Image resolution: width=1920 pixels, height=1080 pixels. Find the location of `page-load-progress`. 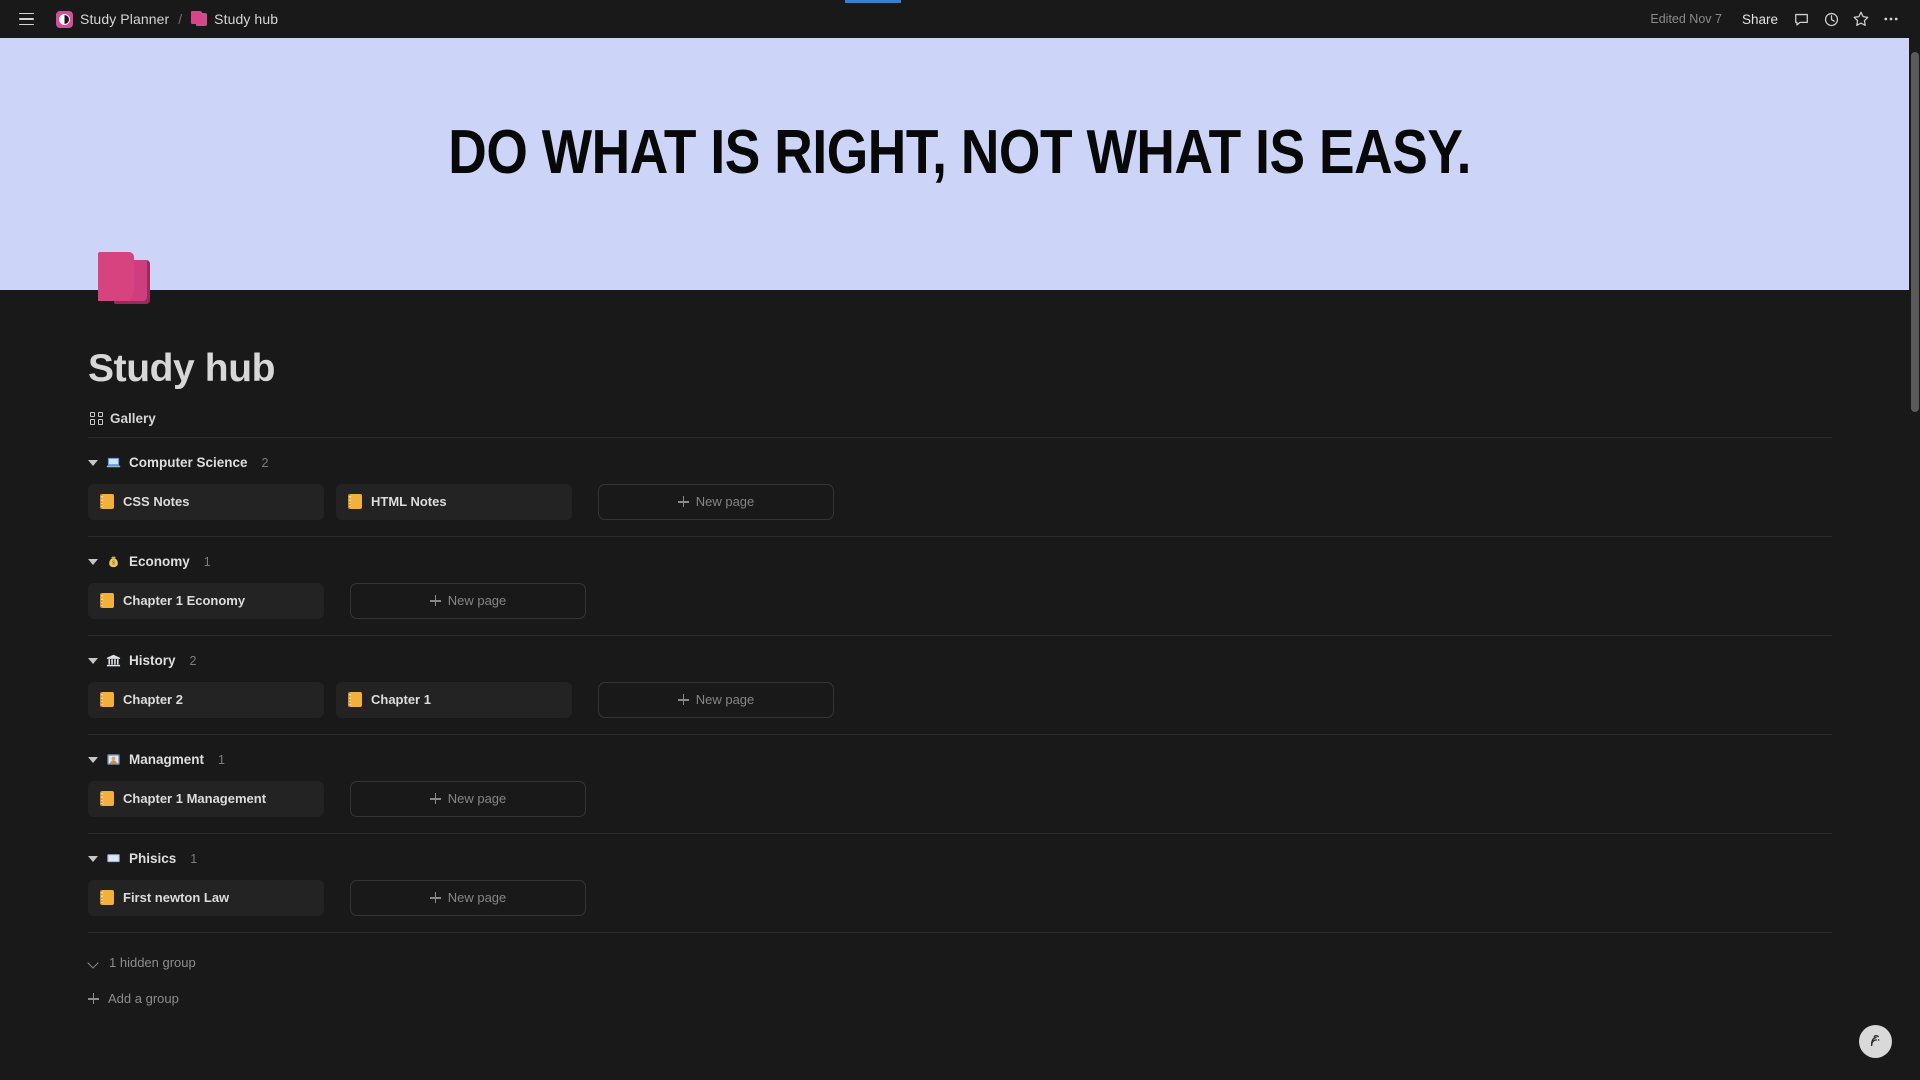

page-load-progress is located at coordinates (873, 1).